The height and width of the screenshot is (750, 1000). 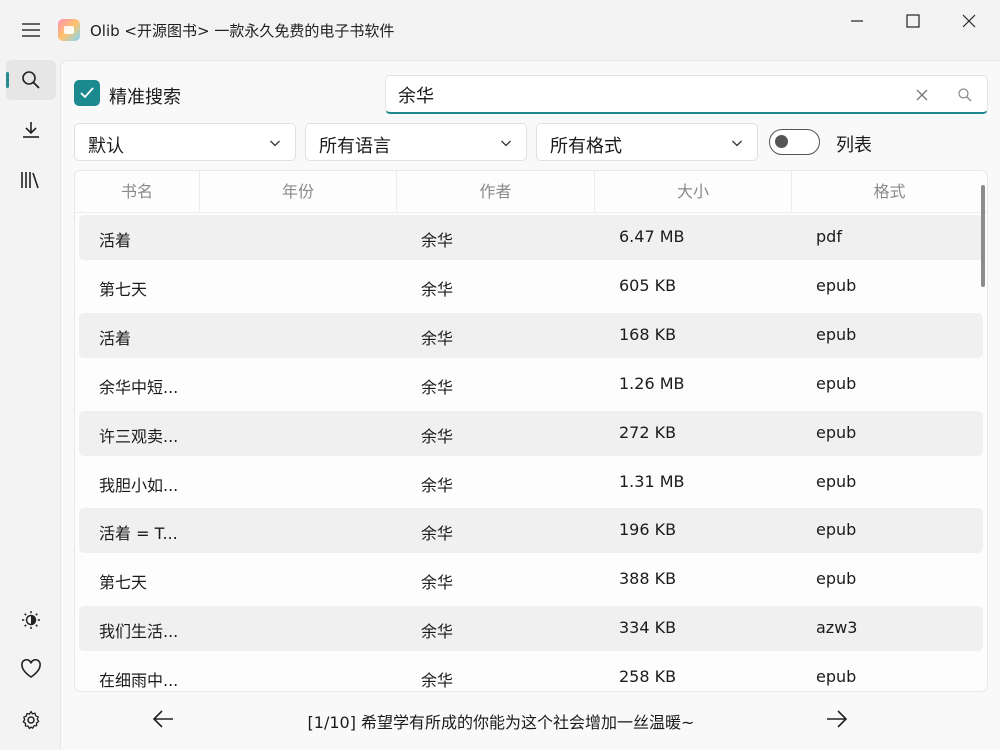 I want to click on table-row: 在细雨中... 余华 258 KB epub, so click(x=531, y=673).